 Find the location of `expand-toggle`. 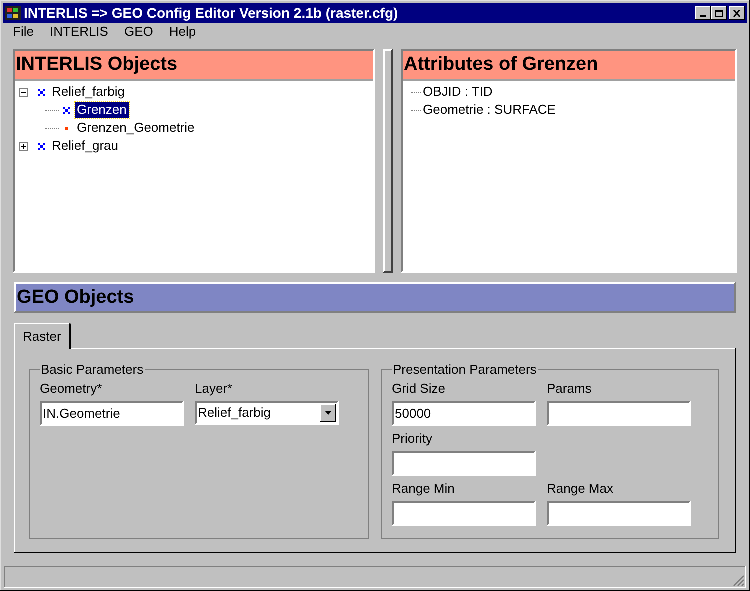

expand-toggle is located at coordinates (23, 146).